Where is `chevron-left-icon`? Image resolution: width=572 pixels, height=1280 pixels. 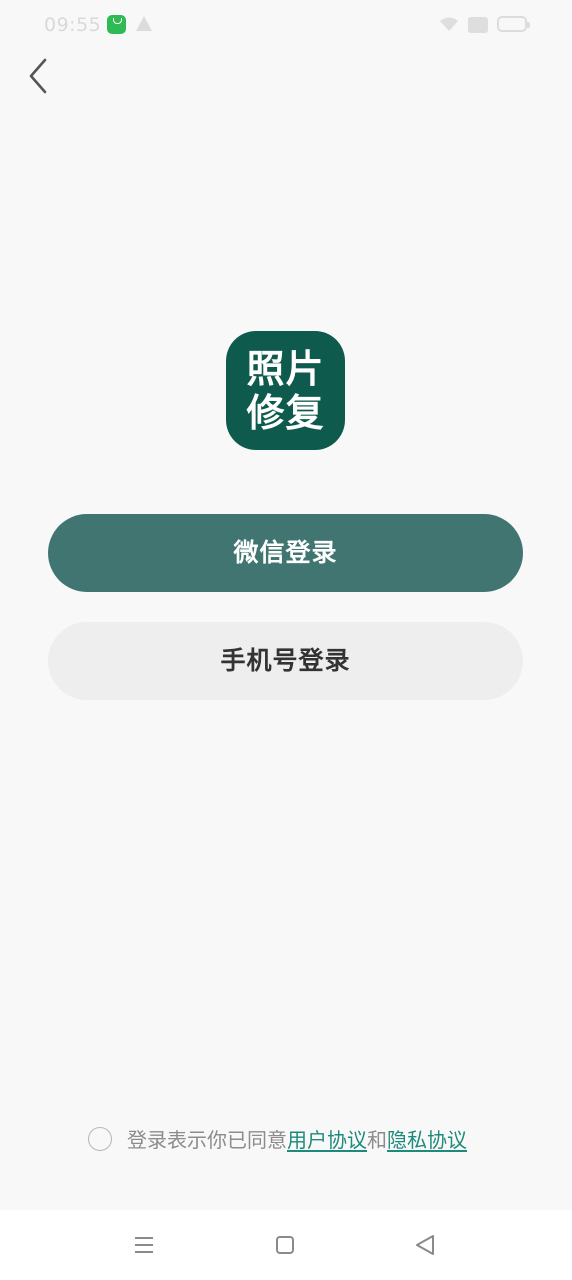 chevron-left-icon is located at coordinates (38, 76).